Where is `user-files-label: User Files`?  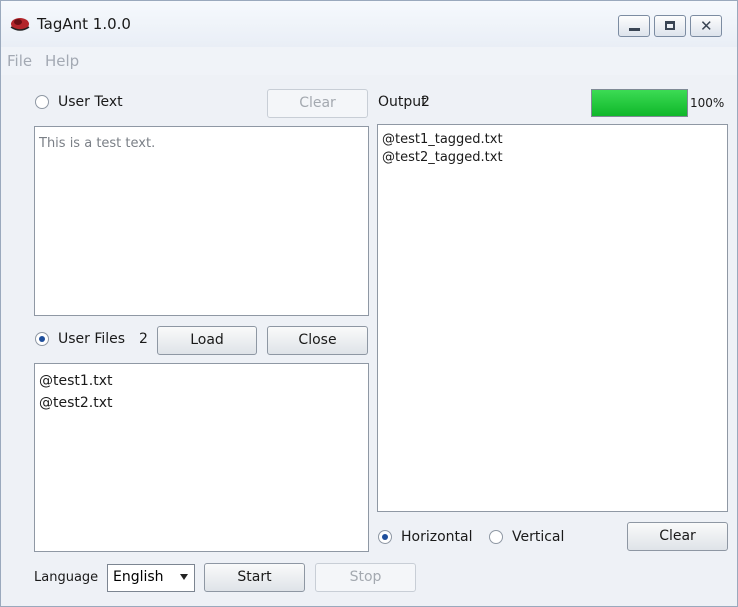
user-files-label: User Files is located at coordinates (92, 339).